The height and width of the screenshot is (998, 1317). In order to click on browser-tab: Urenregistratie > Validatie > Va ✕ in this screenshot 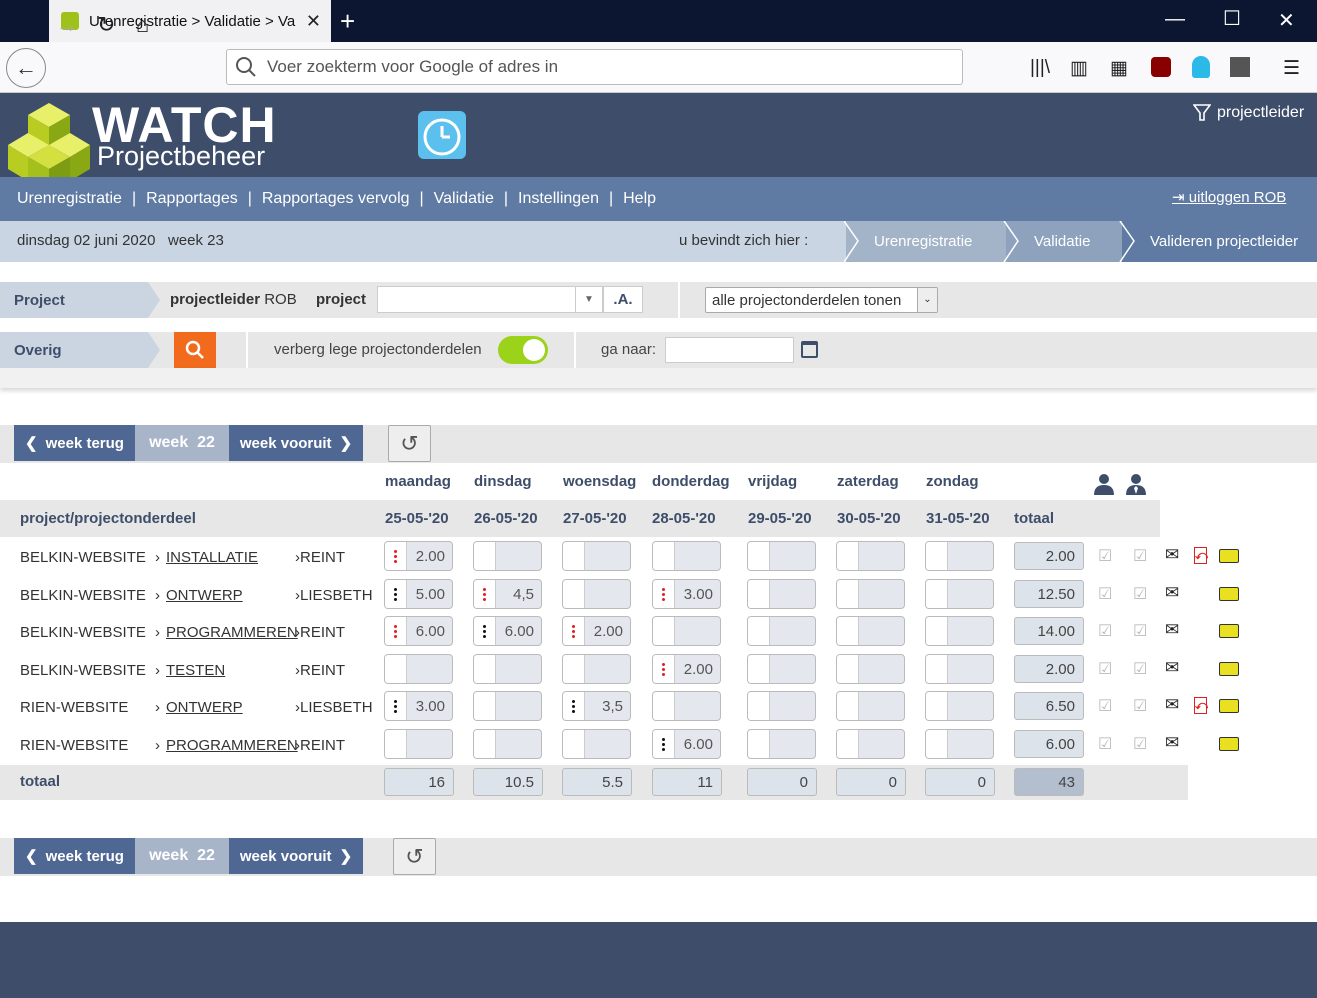, I will do `click(190, 21)`.